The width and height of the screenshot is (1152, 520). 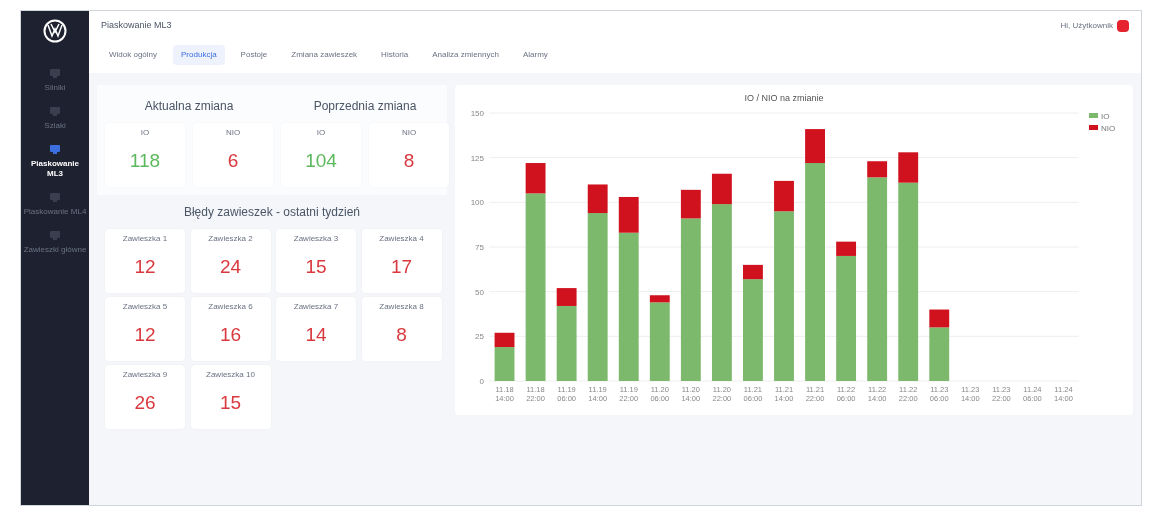 I want to click on user-avatar, so click(x=1123, y=25).